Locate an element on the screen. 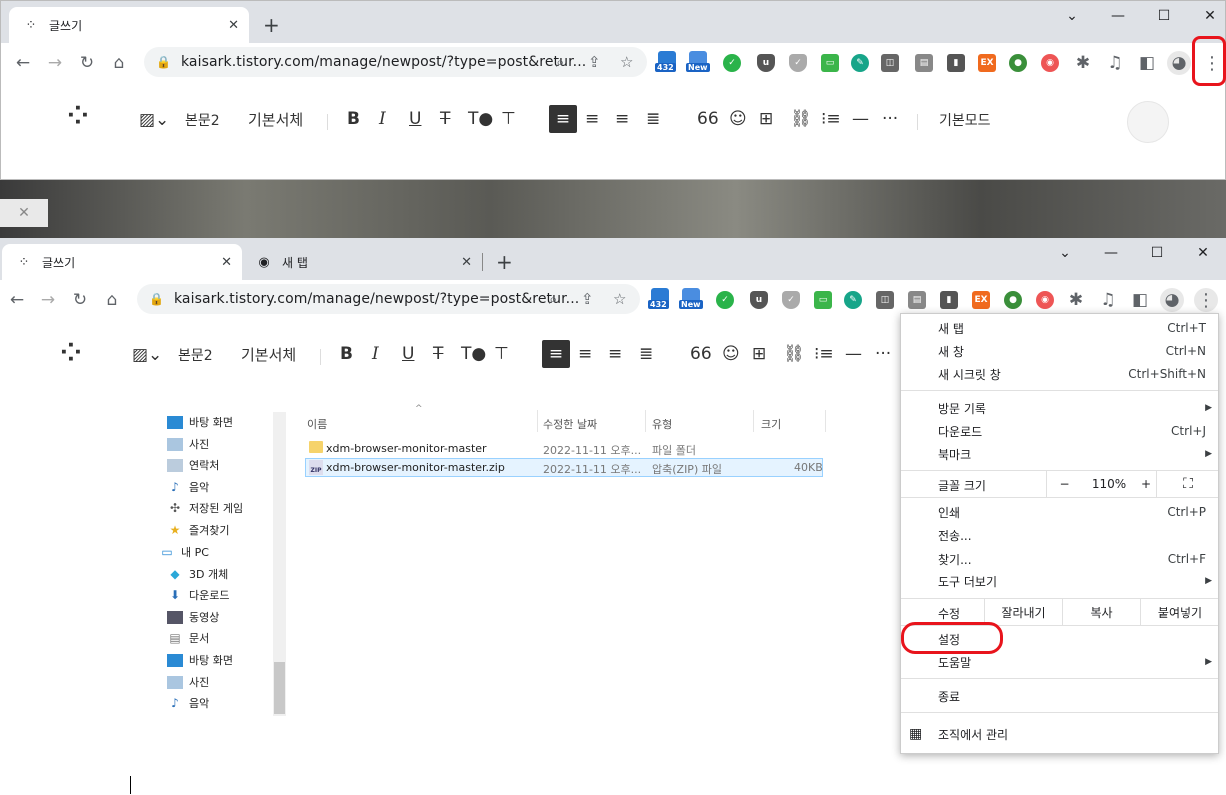 The width and height of the screenshot is (1226, 795). menu-downloads: 다운로드 Ctrl+J is located at coordinates (1059, 431).